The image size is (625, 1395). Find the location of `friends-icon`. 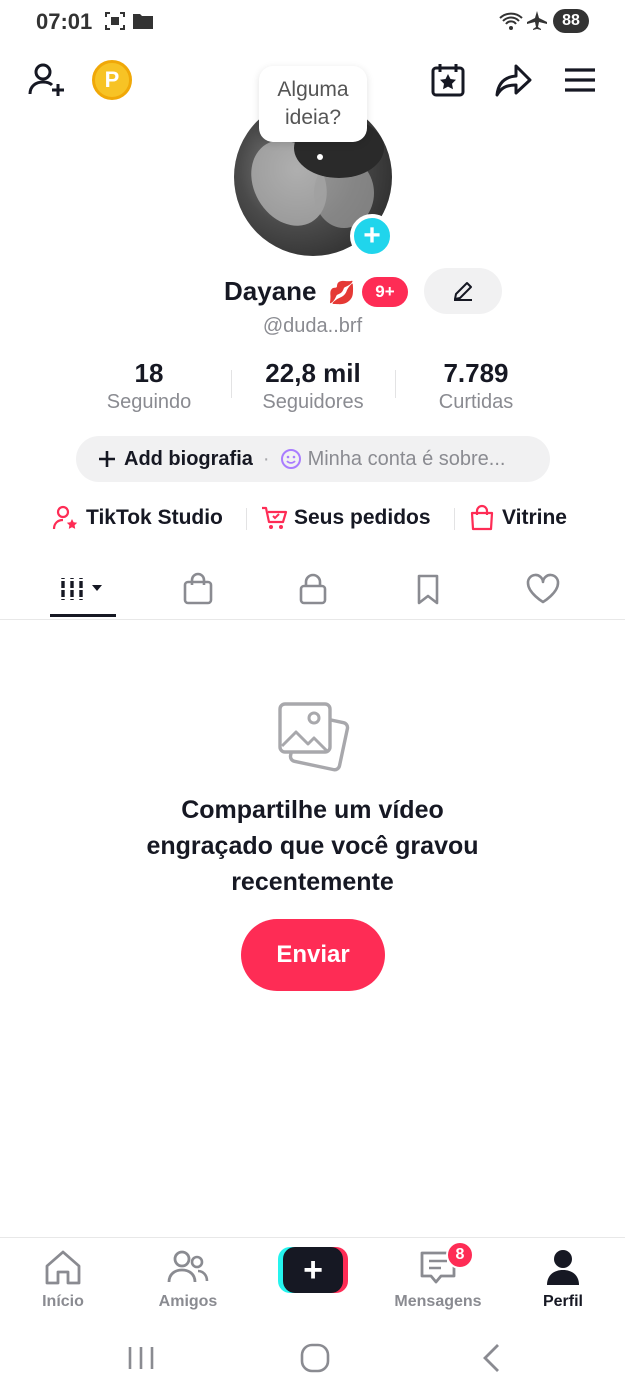

friends-icon is located at coordinates (188, 1266).